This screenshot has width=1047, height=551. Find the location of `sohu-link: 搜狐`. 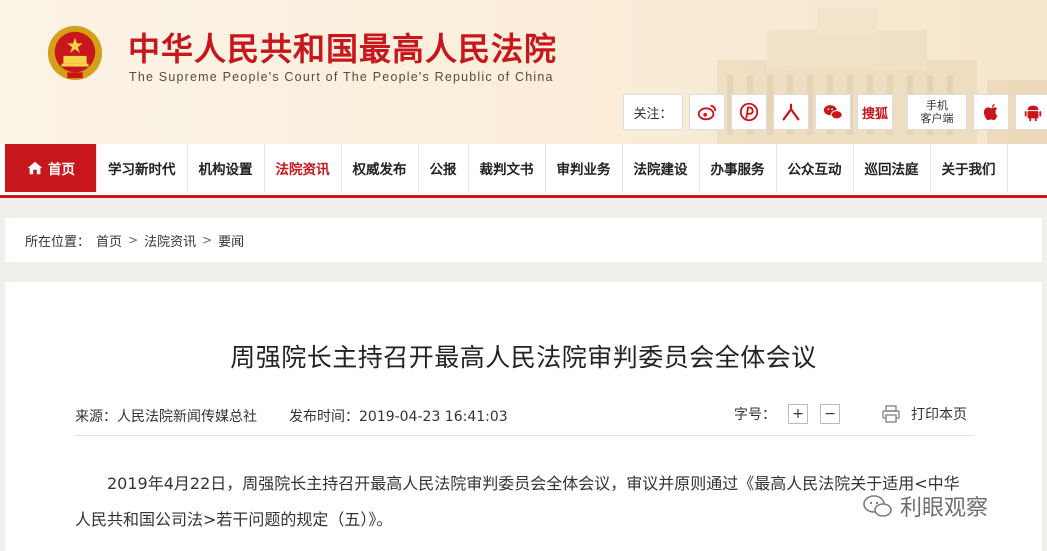

sohu-link: 搜狐 is located at coordinates (875, 112).